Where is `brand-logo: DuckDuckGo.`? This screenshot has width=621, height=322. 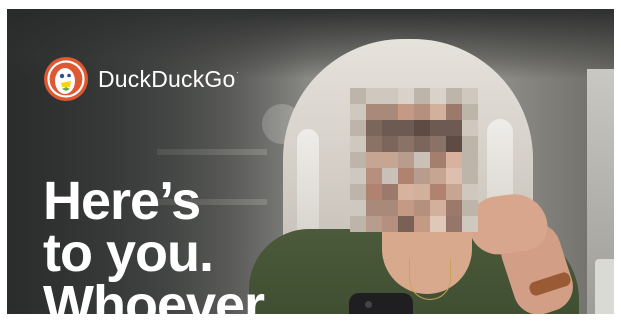
brand-logo: DuckDuckGo. is located at coordinates (141, 79).